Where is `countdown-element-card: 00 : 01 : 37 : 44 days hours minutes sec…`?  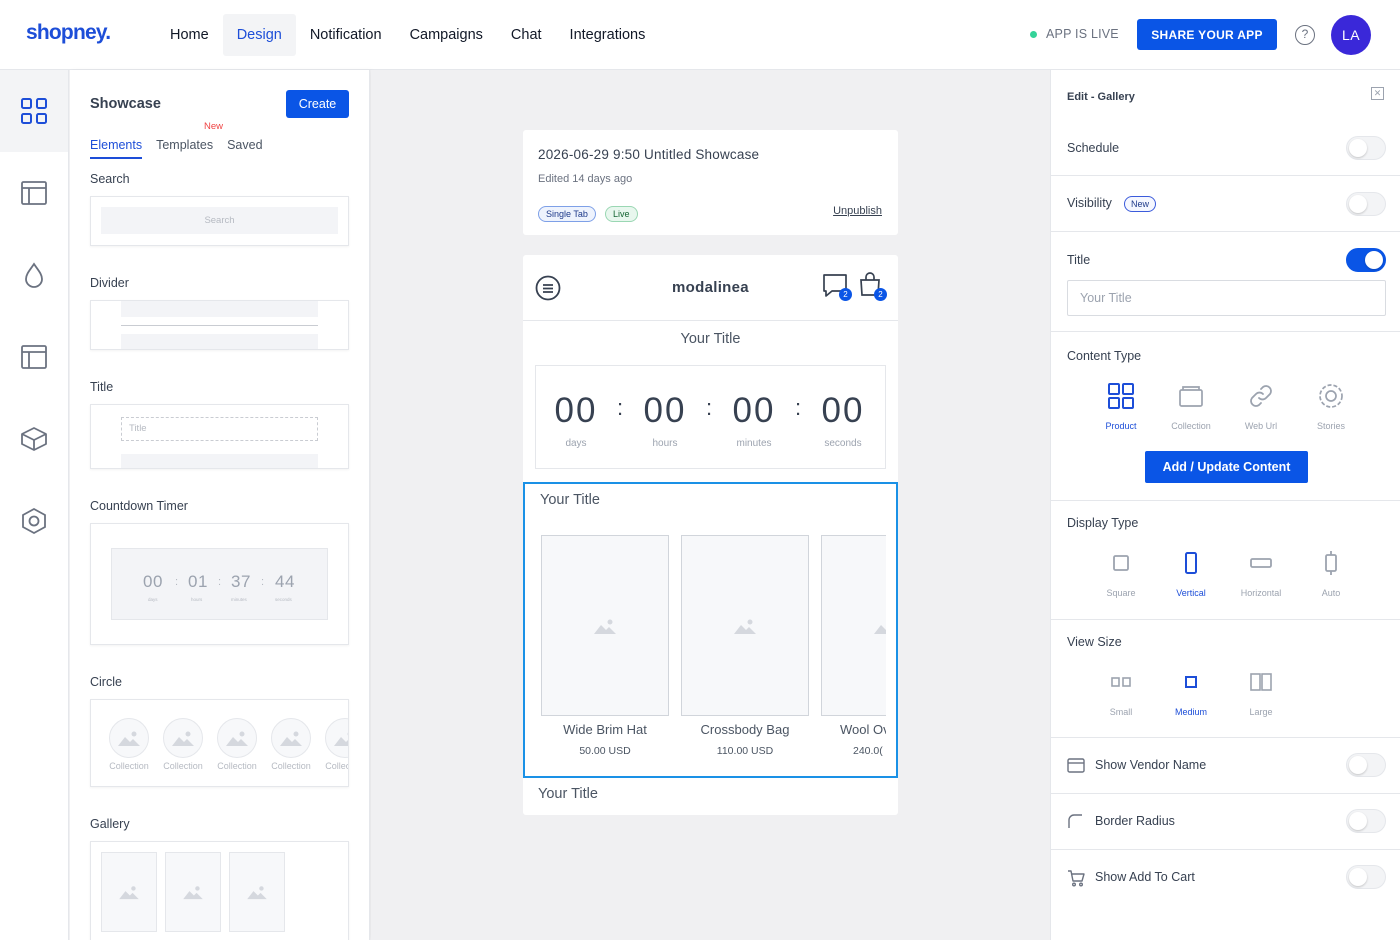 countdown-element-card: 00 : 01 : 37 : 44 days hours minutes sec… is located at coordinates (219, 584).